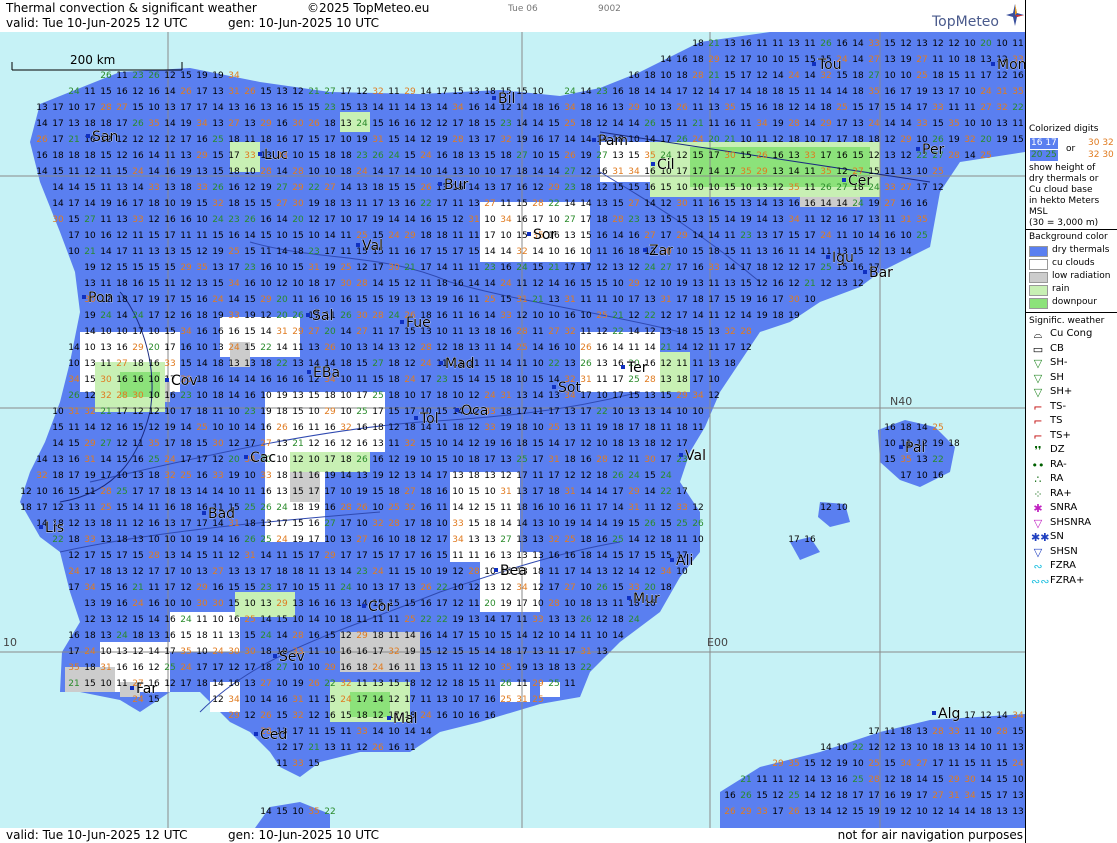 The height and width of the screenshot is (843, 1117). I want to click on city-label: Tou, so click(829, 65).